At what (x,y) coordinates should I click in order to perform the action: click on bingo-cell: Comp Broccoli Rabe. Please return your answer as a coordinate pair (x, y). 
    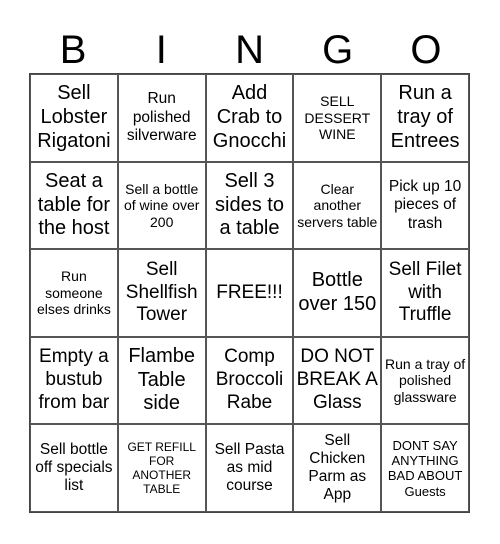
    Looking at the image, I should click on (249, 380).